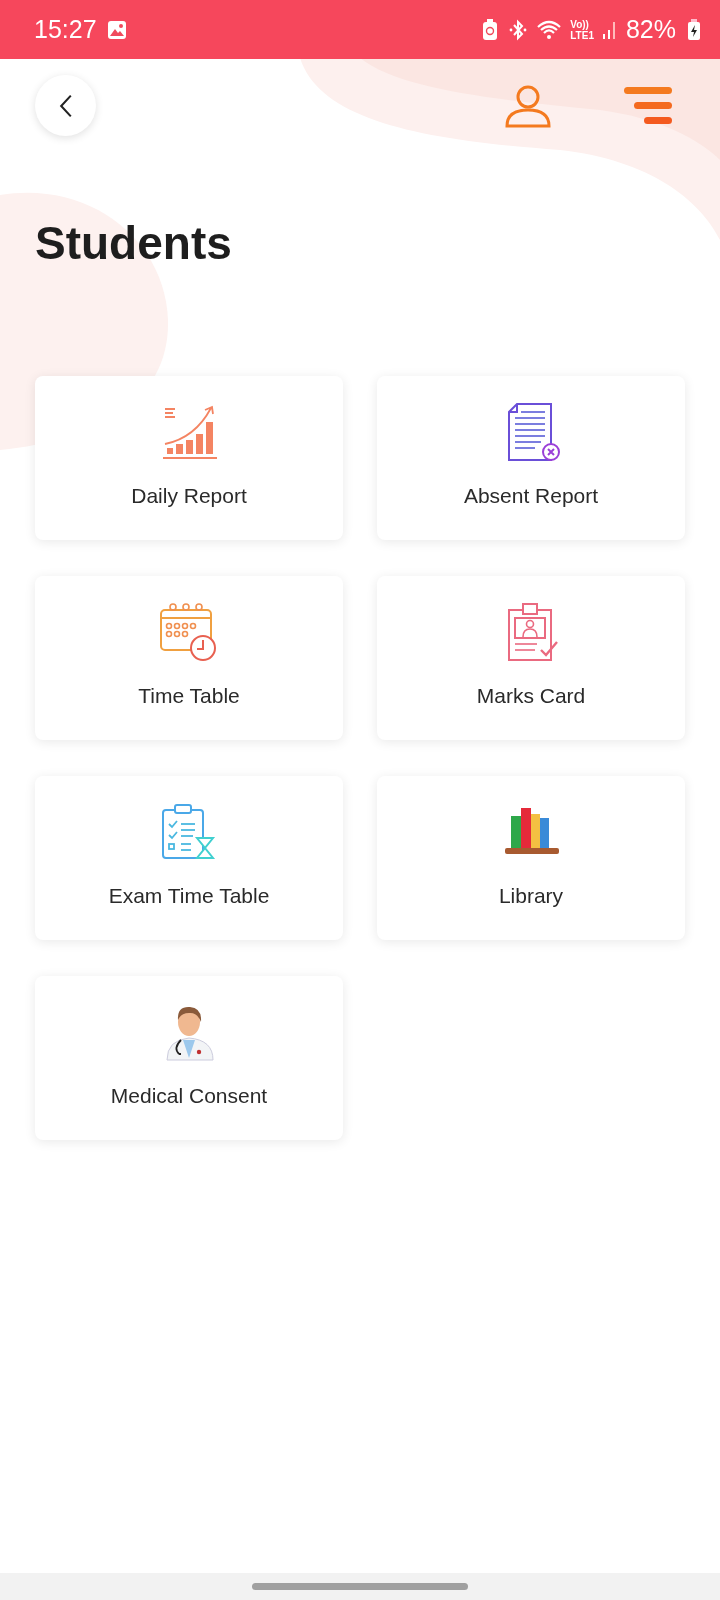 The height and width of the screenshot is (1600, 720). I want to click on battery-percent: 82%, so click(650, 29).